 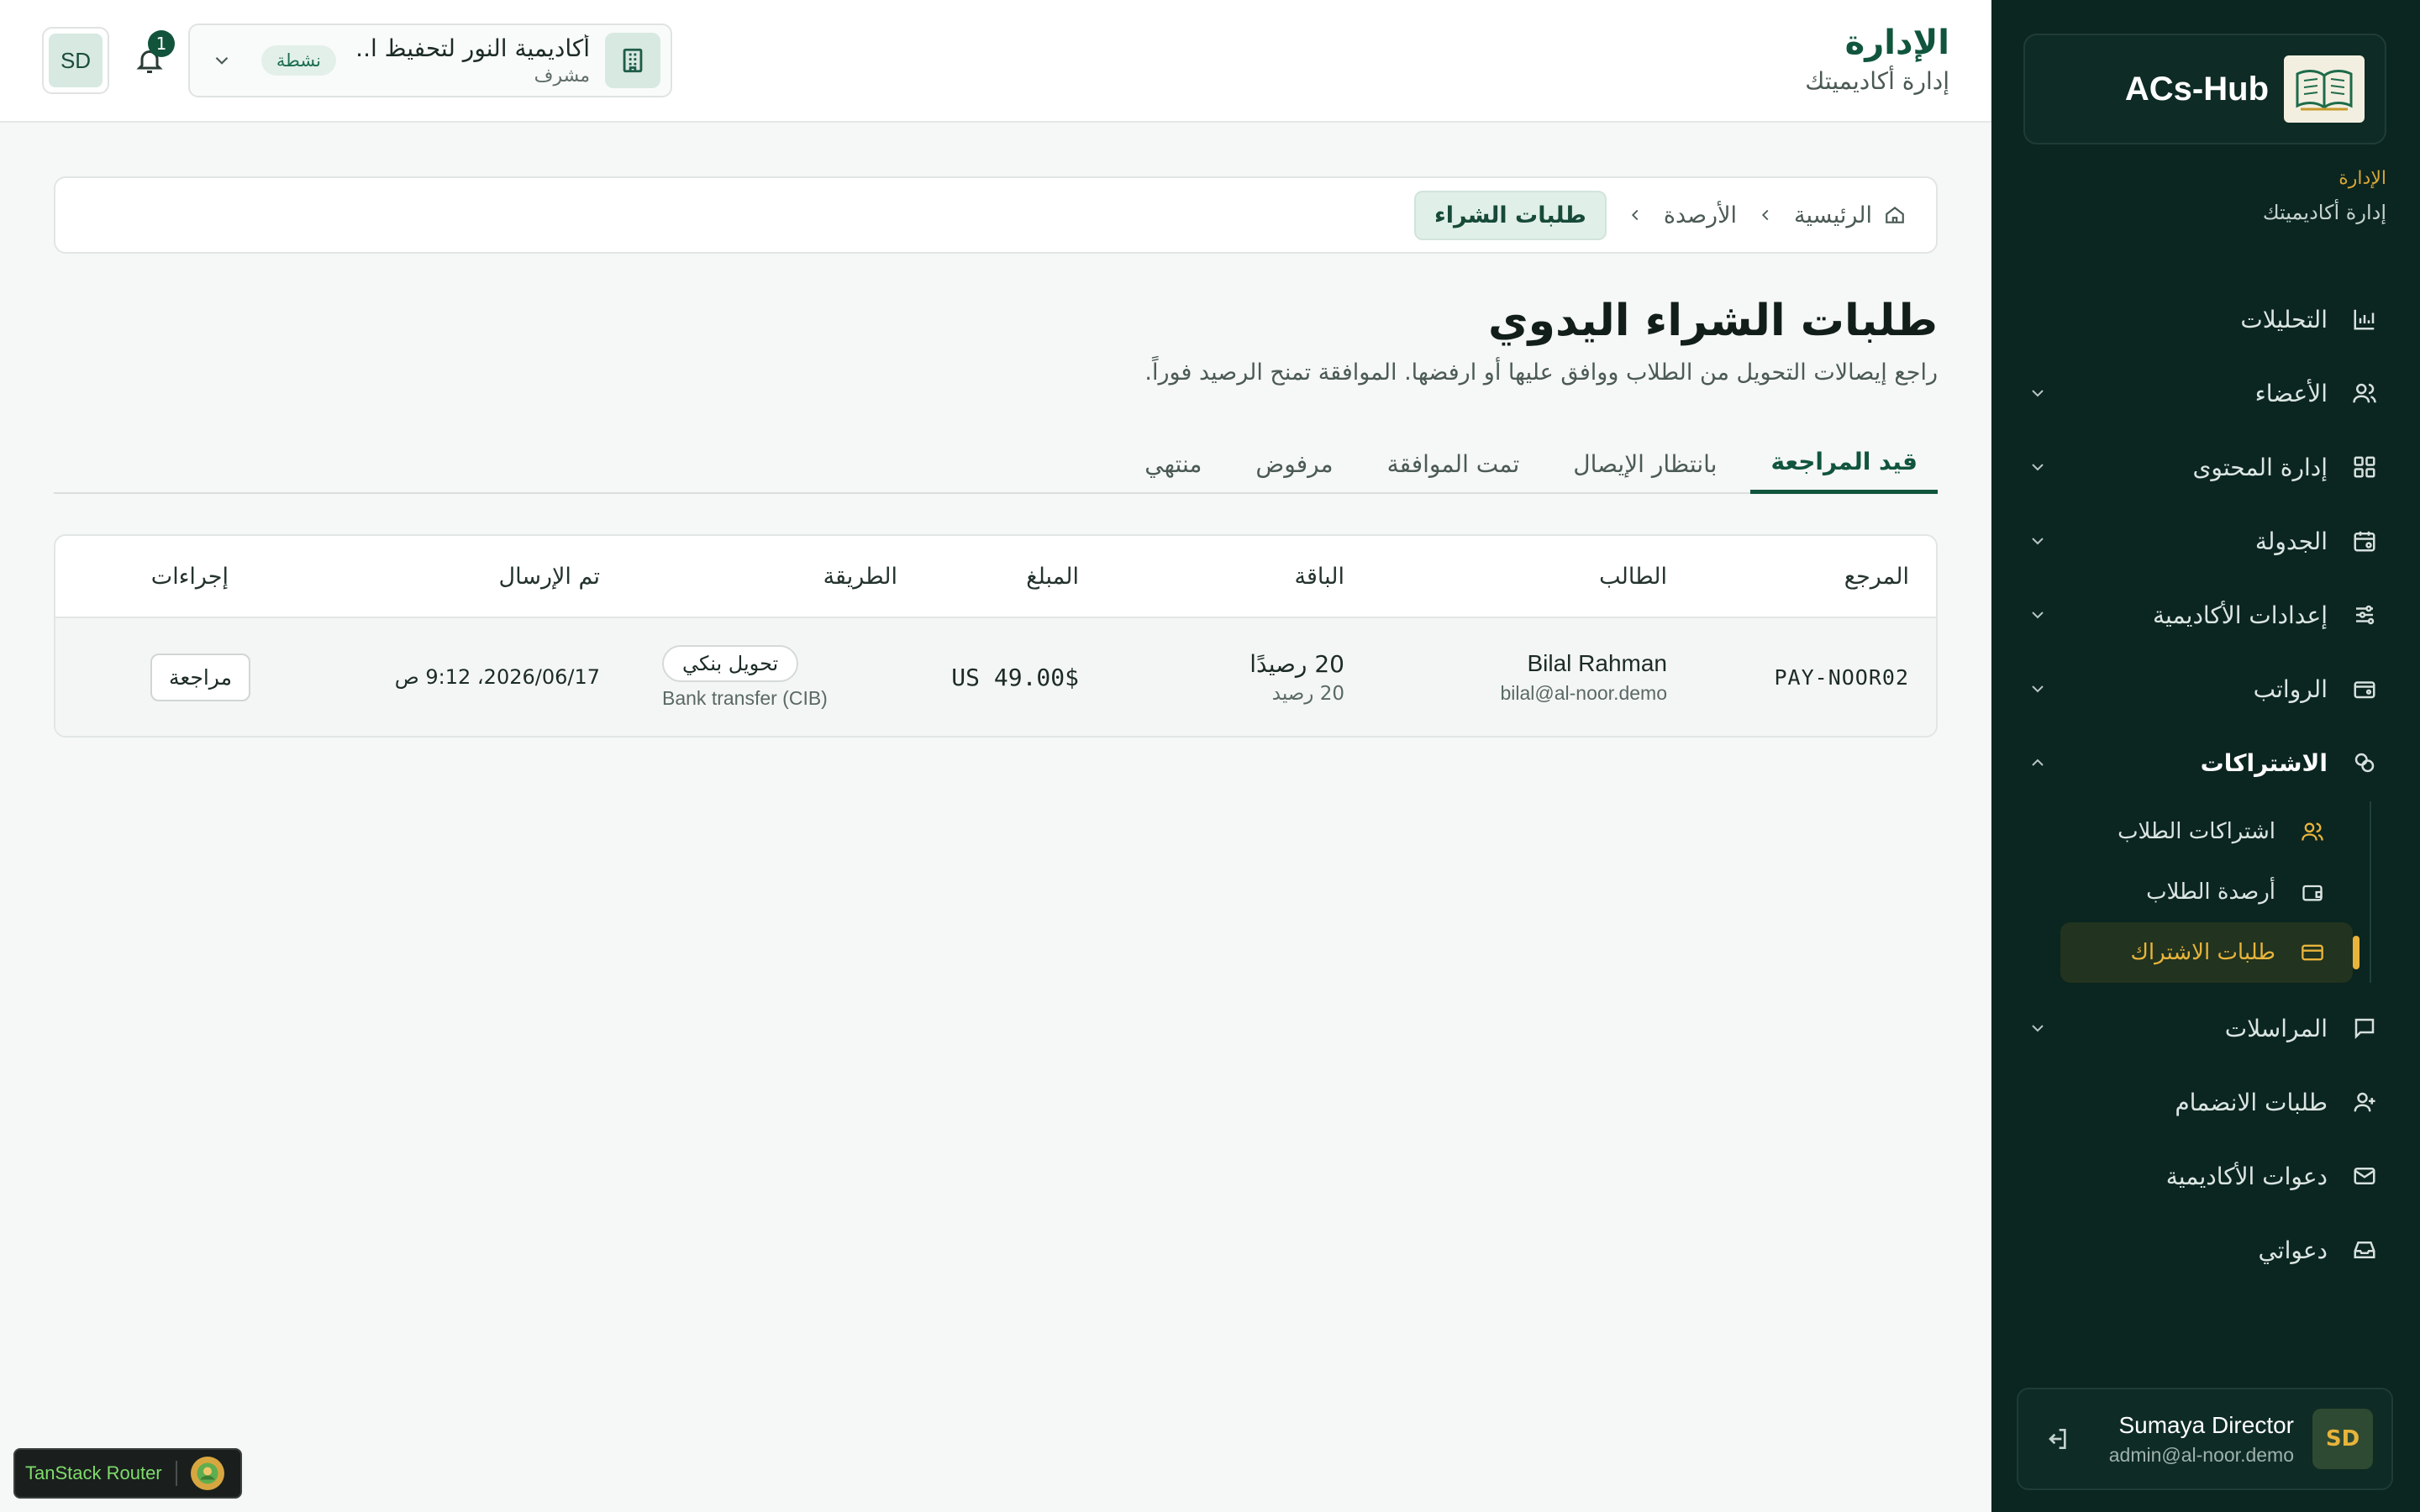 I want to click on sidebar-item-label: المراسلات, so click(x=2276, y=1028).